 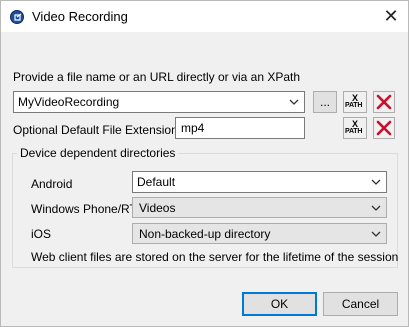 What do you see at coordinates (204, 16) in the screenshot?
I see `title-bar: Video Recording ✕` at bounding box center [204, 16].